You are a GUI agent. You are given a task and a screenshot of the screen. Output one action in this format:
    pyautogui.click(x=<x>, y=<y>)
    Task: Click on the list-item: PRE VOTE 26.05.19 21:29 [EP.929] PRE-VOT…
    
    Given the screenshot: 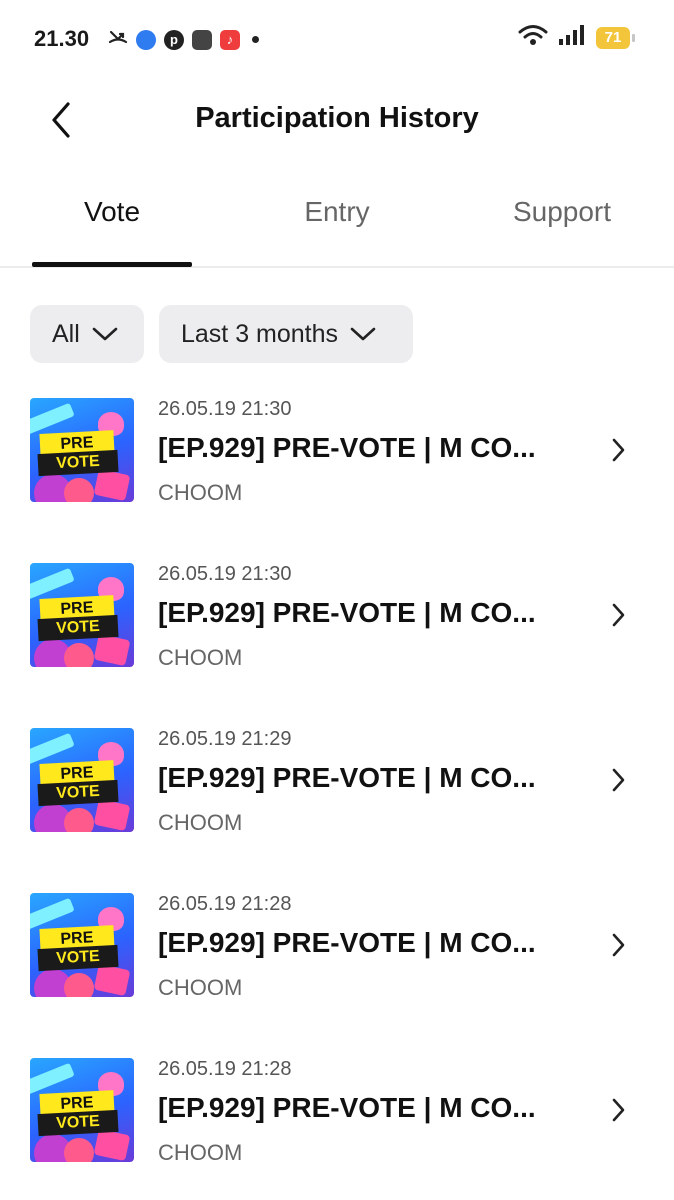 What is the action you would take?
    pyautogui.click(x=337, y=788)
    